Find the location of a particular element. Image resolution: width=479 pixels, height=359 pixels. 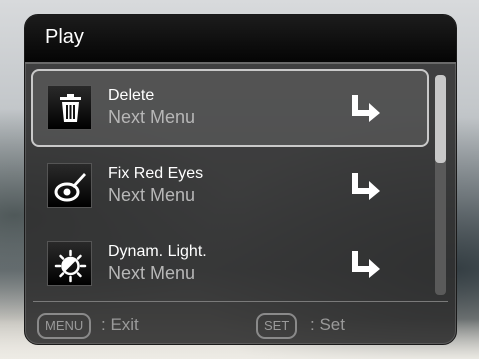

menu-item-label: Dynam. Light. is located at coordinates (157, 251).